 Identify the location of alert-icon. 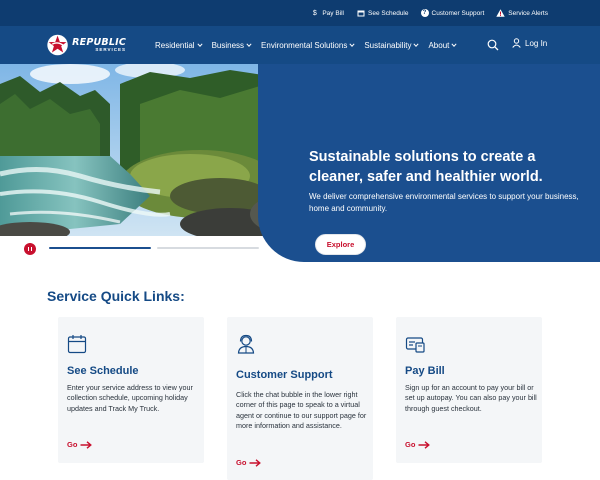
(500, 13).